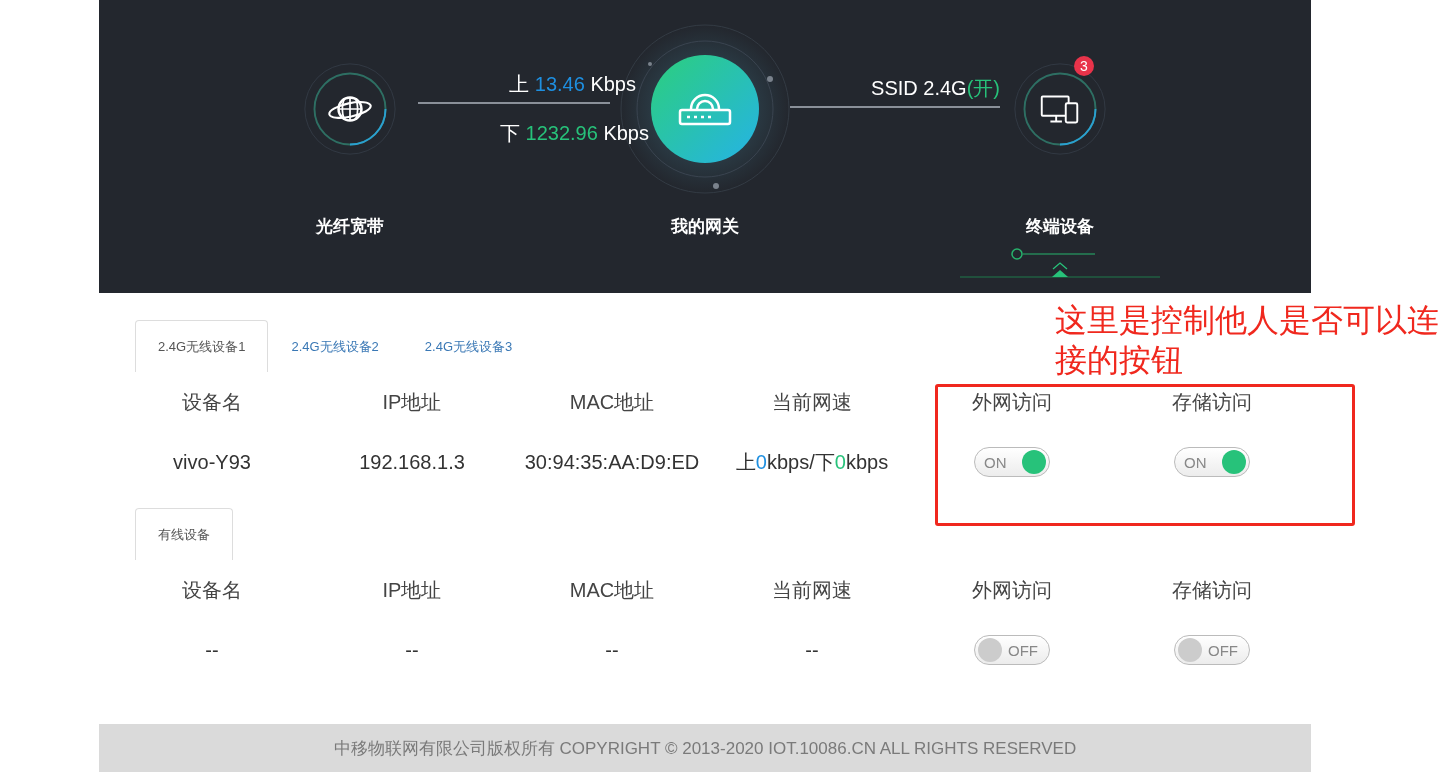 The image size is (1452, 772). I want to click on node-label: 我的网关, so click(705, 226).